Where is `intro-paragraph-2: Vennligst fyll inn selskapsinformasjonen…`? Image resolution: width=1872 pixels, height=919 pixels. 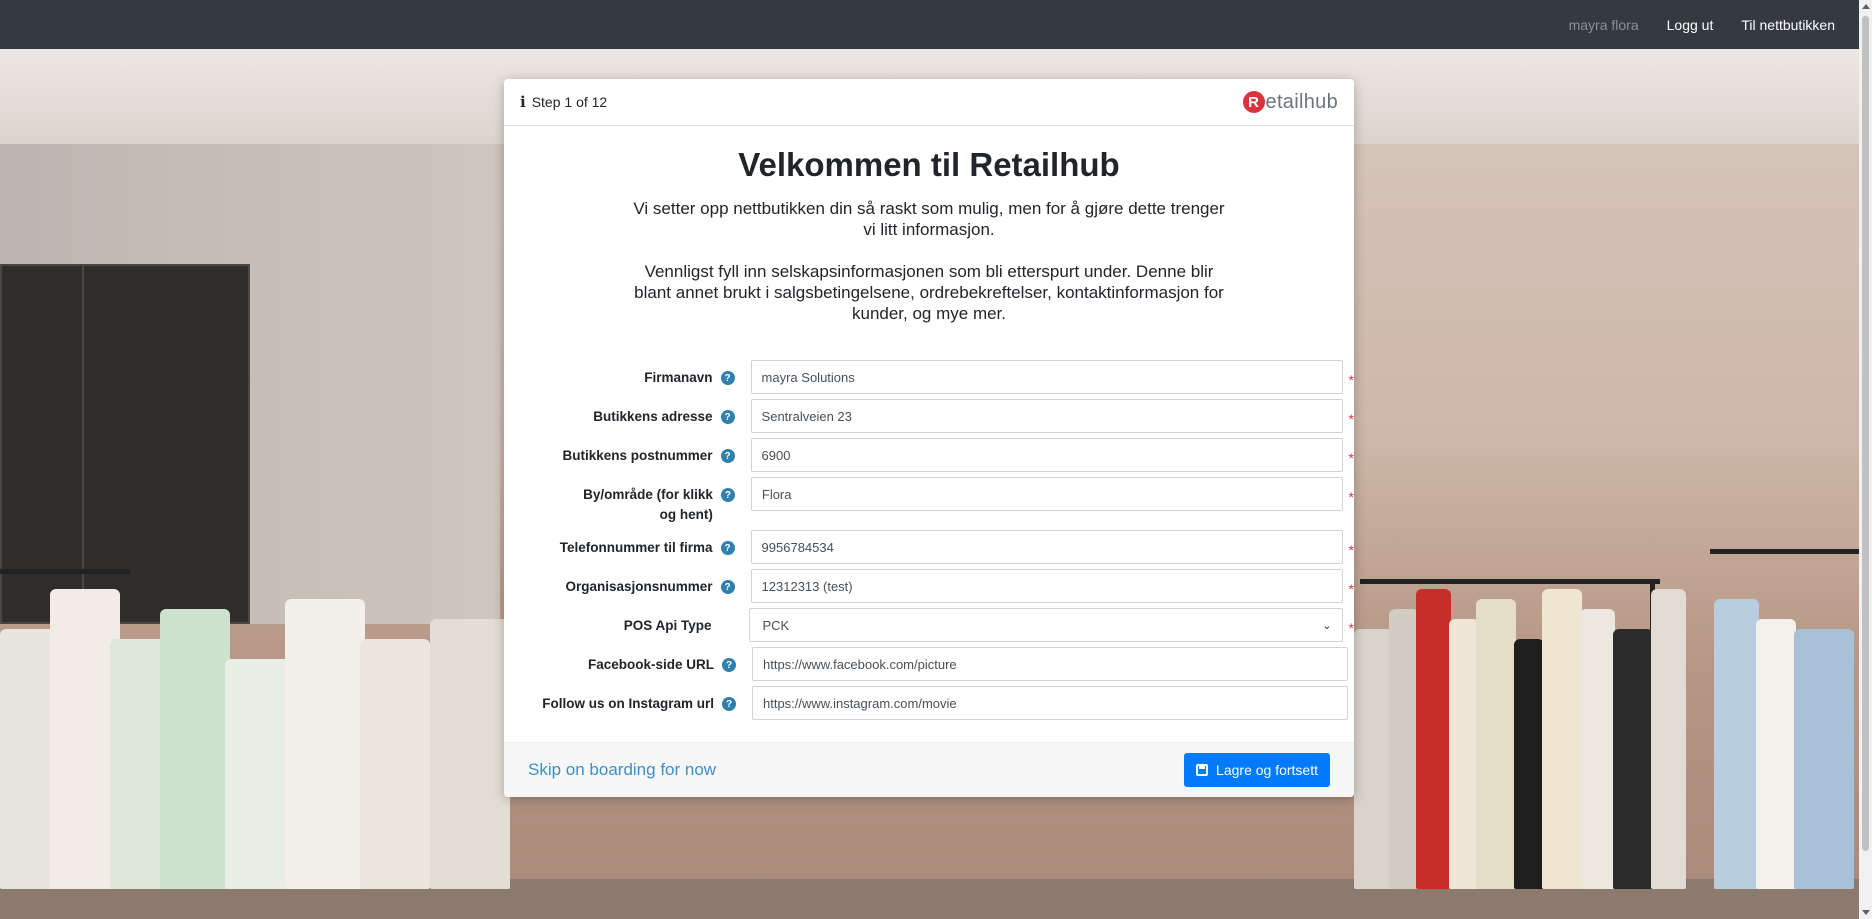
intro-paragraph-2: Vennligst fyll inn selskapsinformasjonen… is located at coordinates (929, 292).